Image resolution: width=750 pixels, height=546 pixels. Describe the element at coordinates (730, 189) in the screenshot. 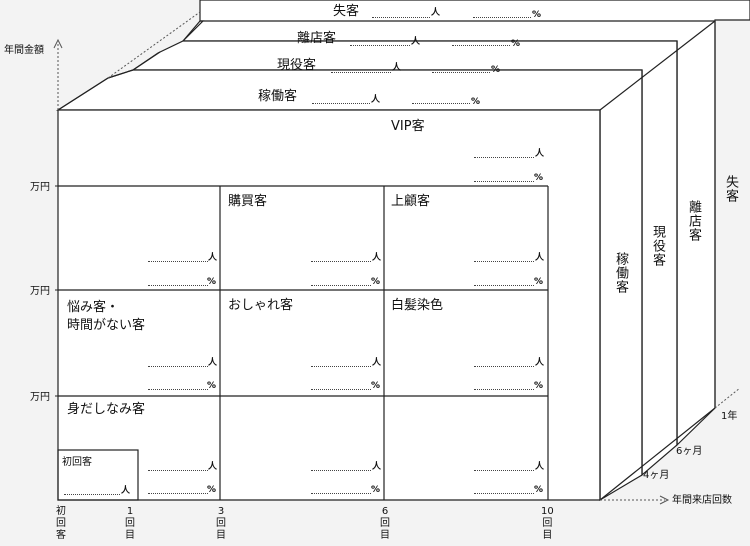

I see `side-shikkyaku-label: 失客` at that location.